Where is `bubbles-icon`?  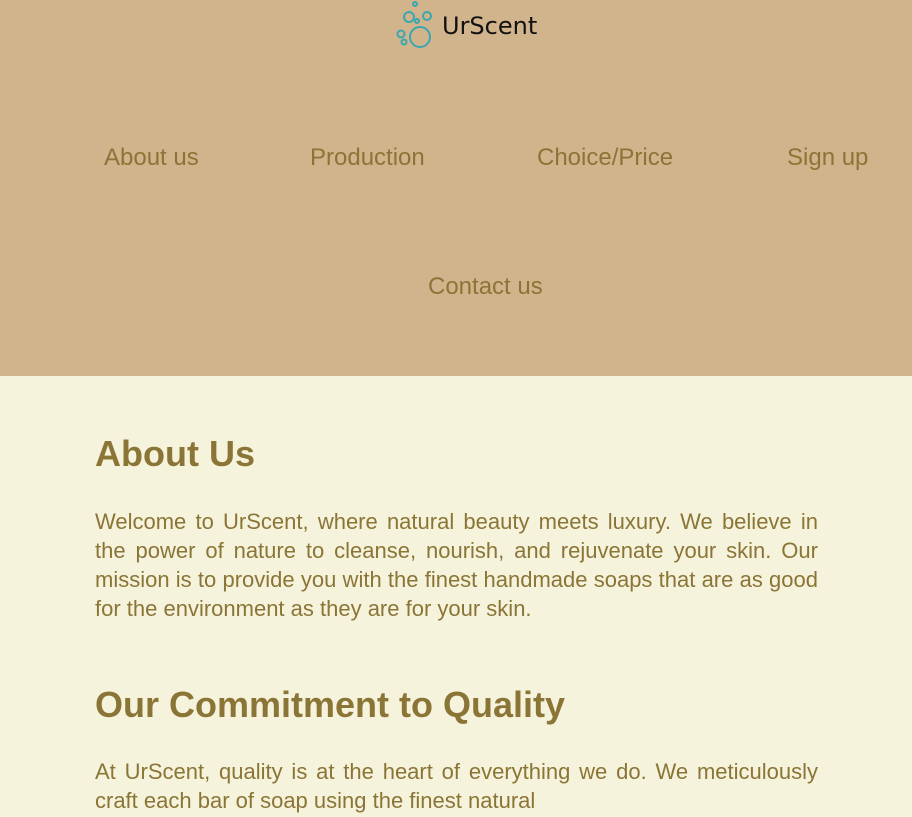
bubbles-icon is located at coordinates (414, 24).